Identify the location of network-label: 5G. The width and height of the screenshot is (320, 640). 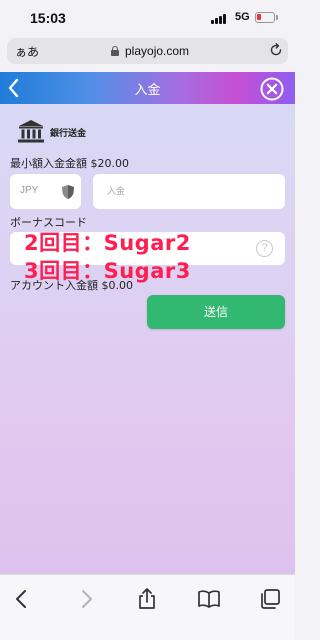
(242, 17).